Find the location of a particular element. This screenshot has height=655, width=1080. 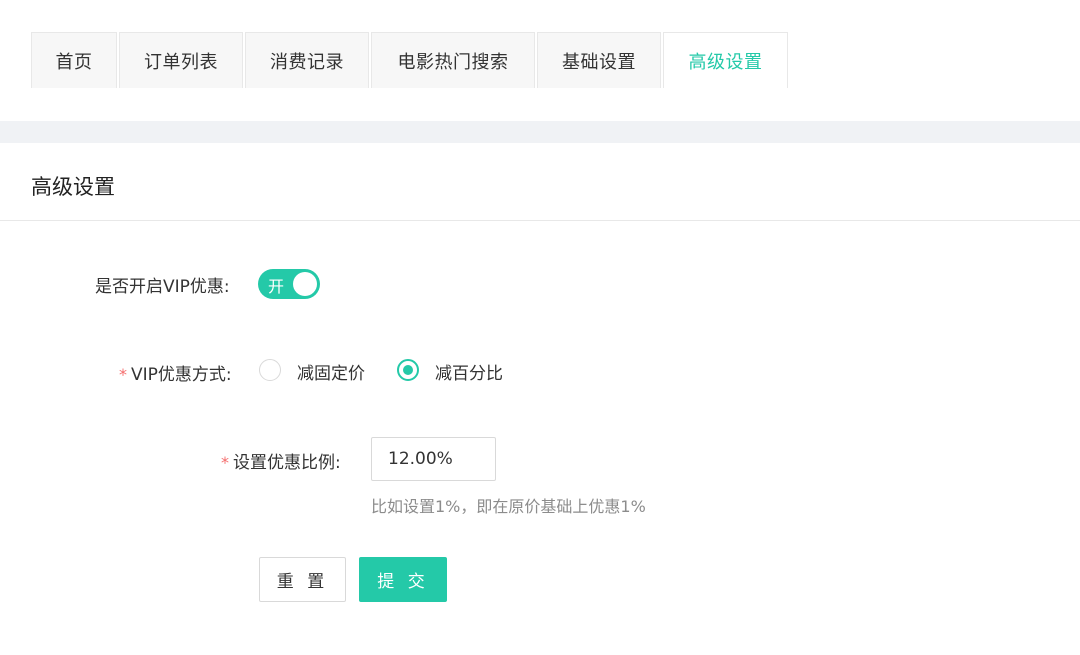

tab-basic-settings-label: 基础设置 is located at coordinates (599, 62).